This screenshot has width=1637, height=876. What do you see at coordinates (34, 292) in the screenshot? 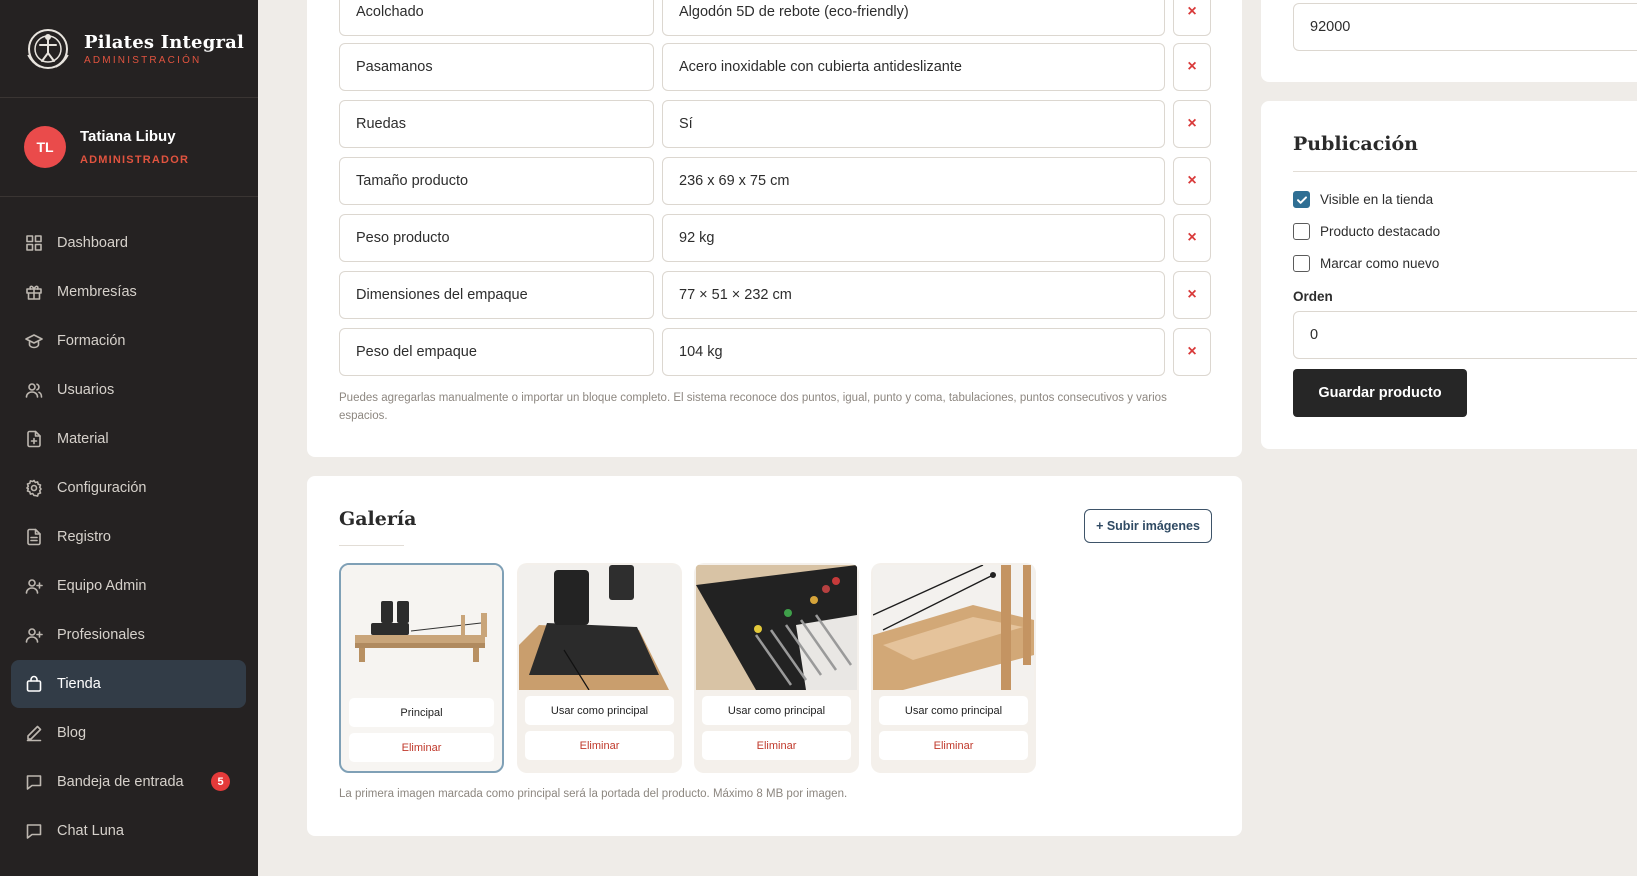
I see `gift-icon` at bounding box center [34, 292].